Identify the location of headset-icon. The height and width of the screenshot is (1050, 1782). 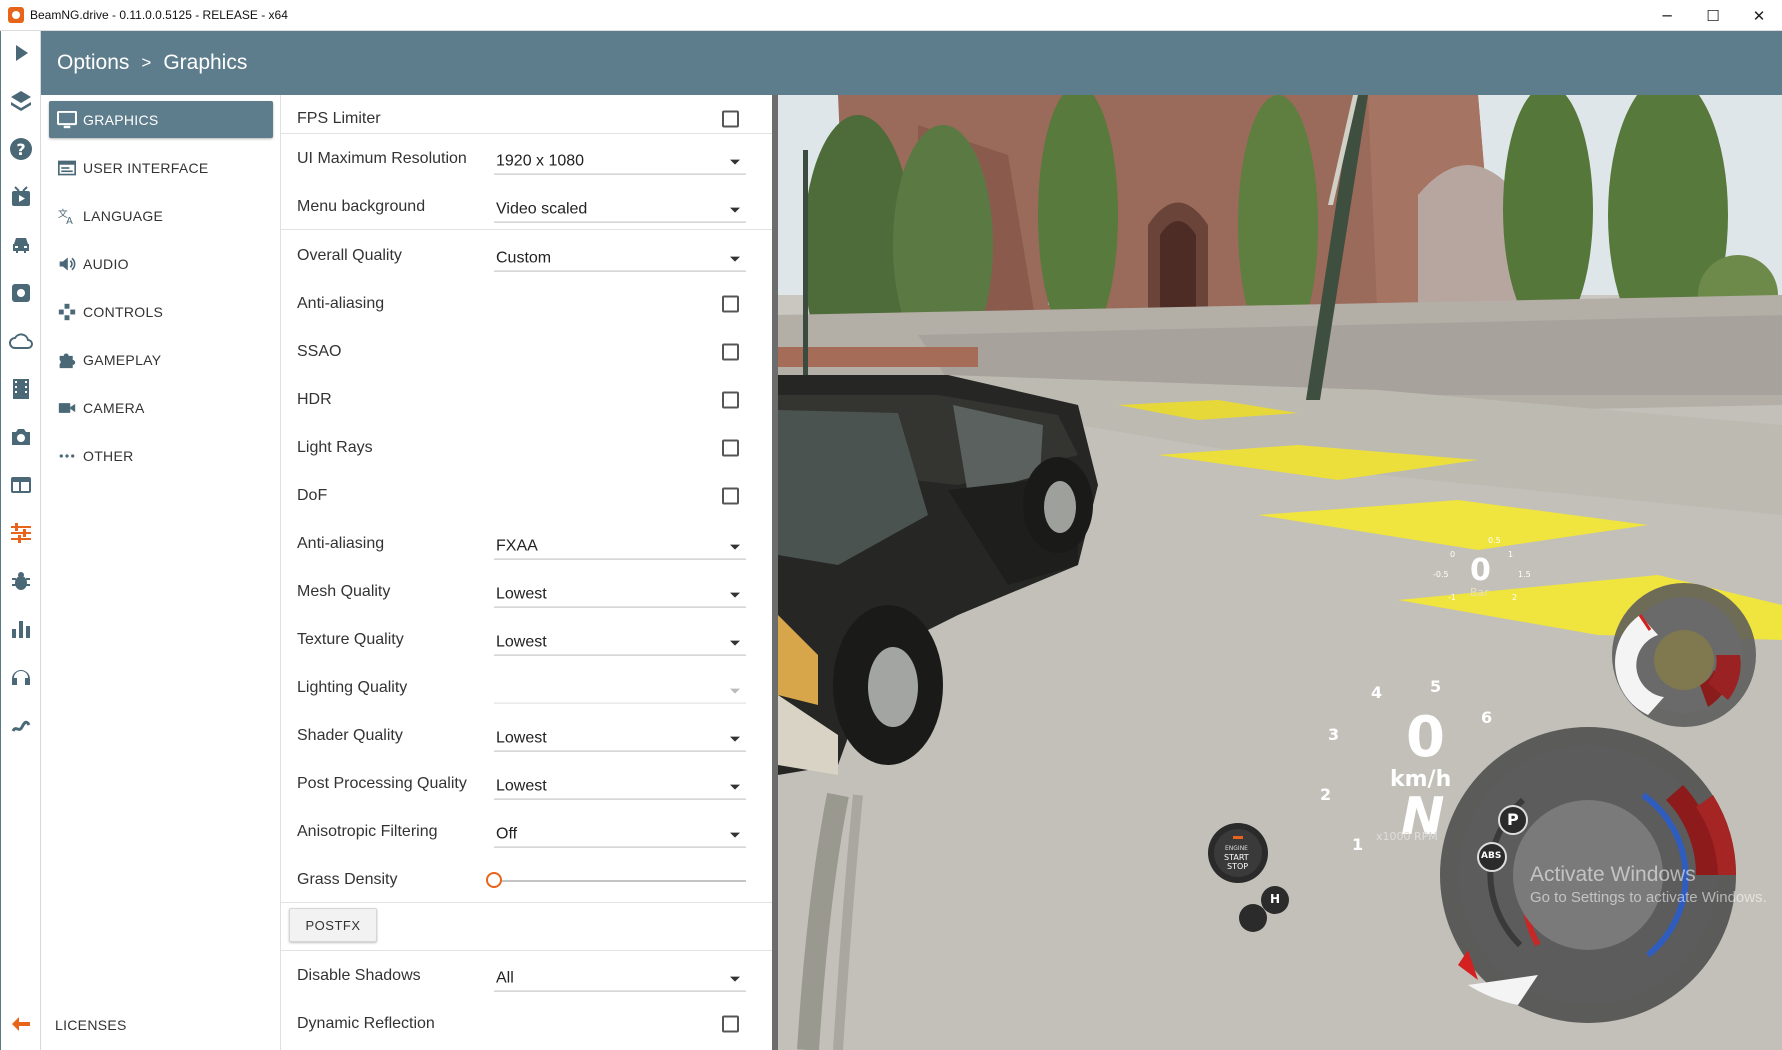
(21, 677).